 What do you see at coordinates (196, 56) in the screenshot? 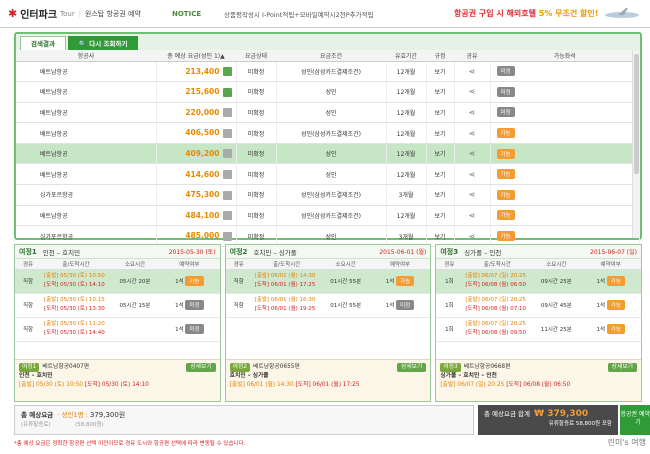
I see `col-price: 총 예상 요금(성인 1)▲` at bounding box center [196, 56].